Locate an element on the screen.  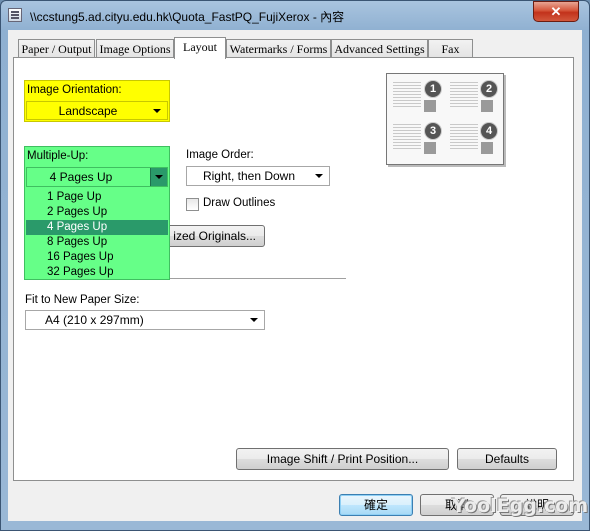
tab-image-options: Image Options is located at coordinates (135, 48).